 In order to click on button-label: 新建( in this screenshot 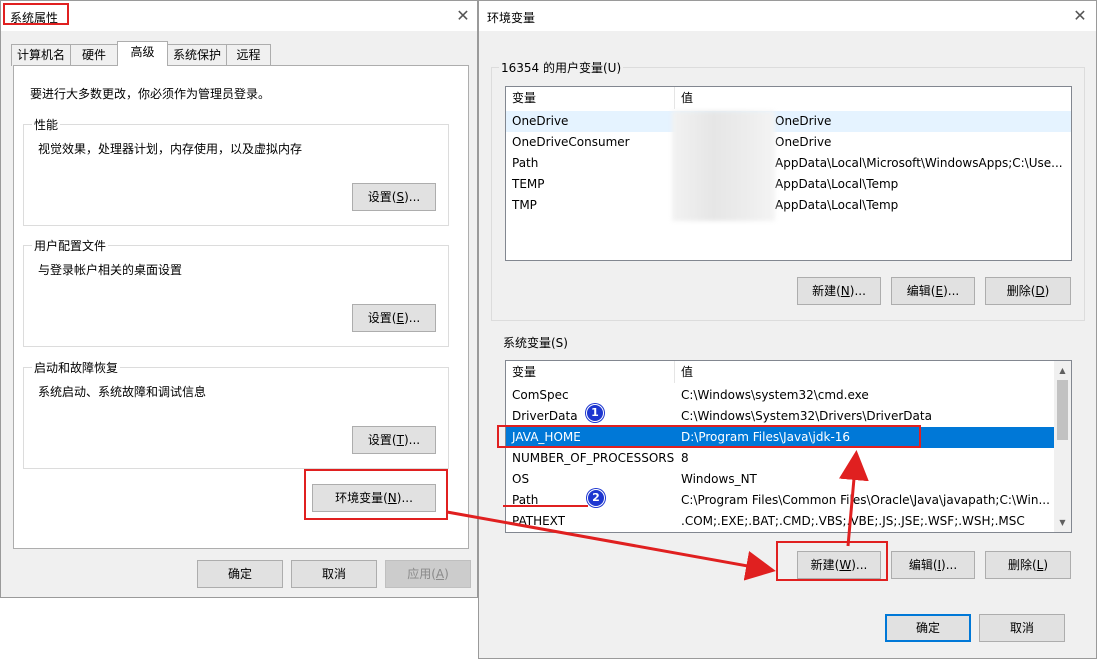, I will do `click(826, 291)`.